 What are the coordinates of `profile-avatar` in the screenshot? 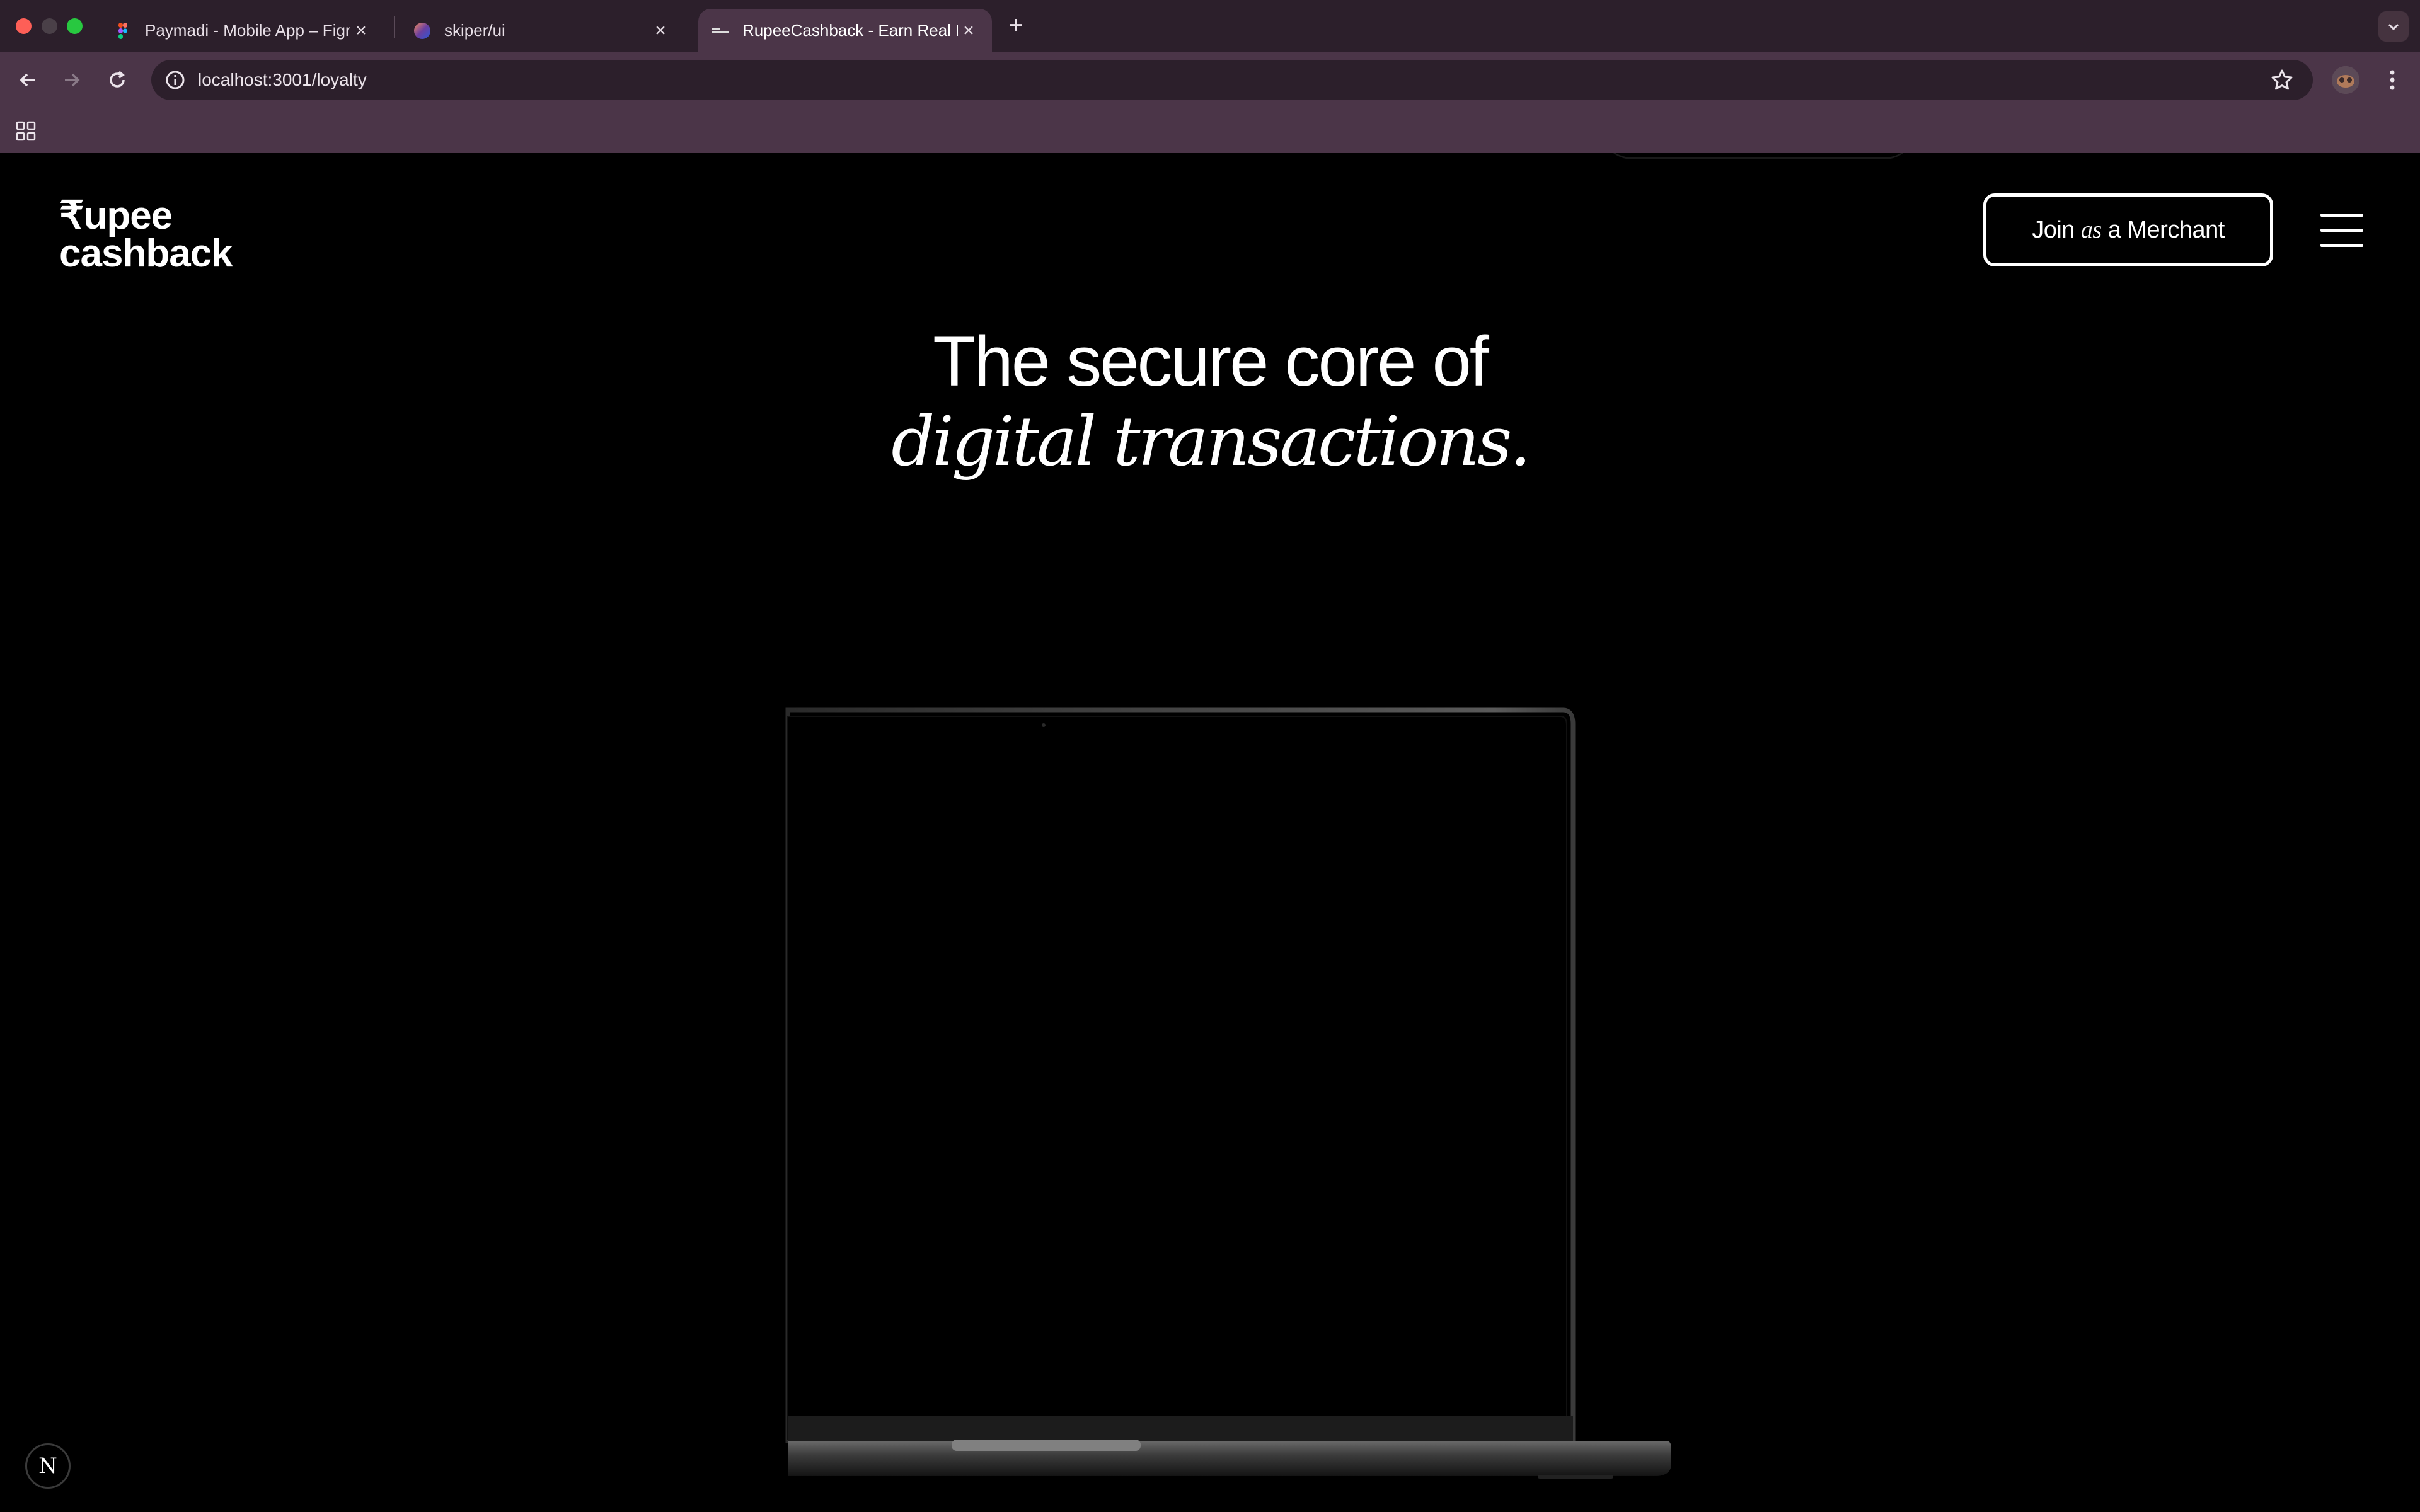 It's located at (2346, 80).